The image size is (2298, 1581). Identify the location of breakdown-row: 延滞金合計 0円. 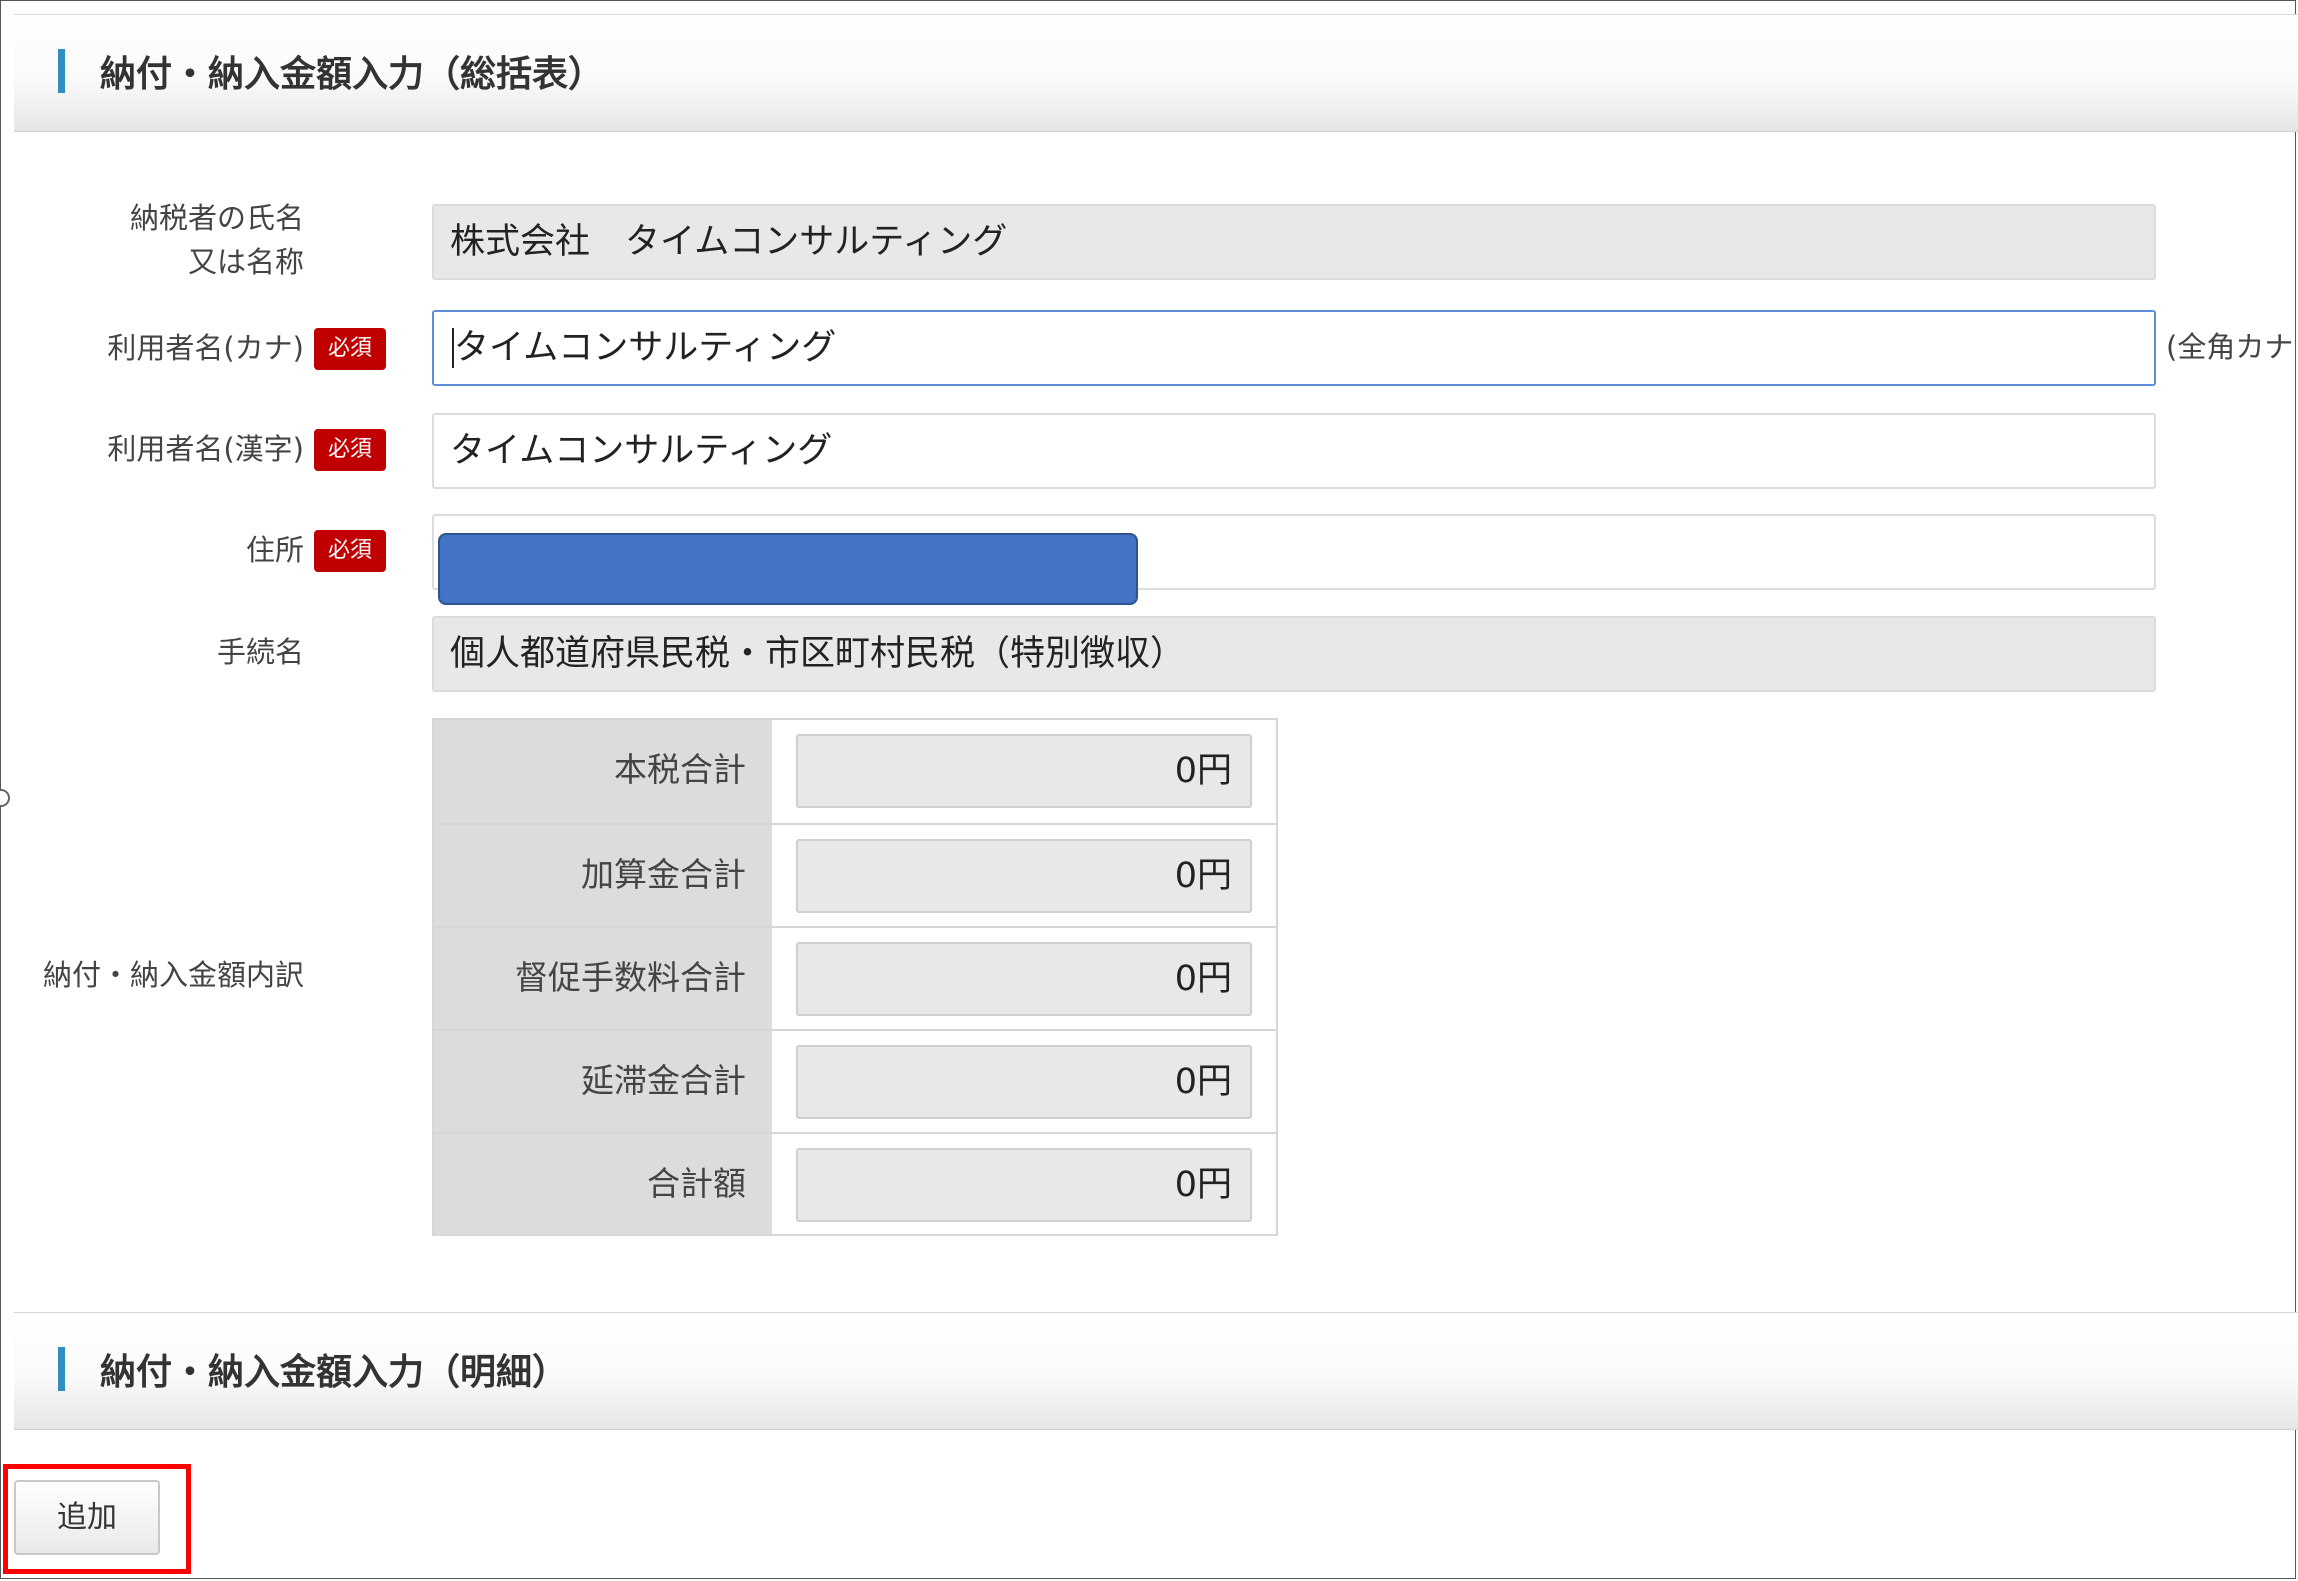
(855, 1080).